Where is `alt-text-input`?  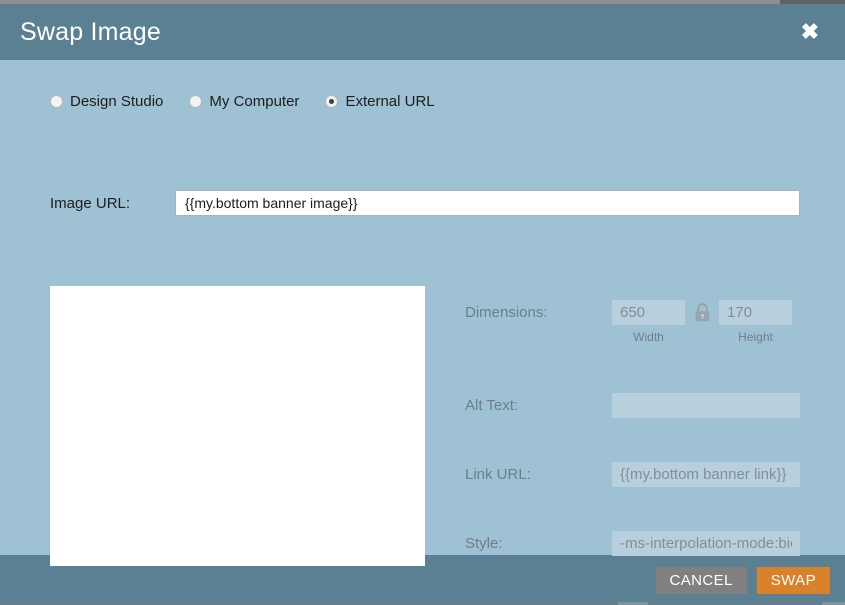
alt-text-input is located at coordinates (706, 405).